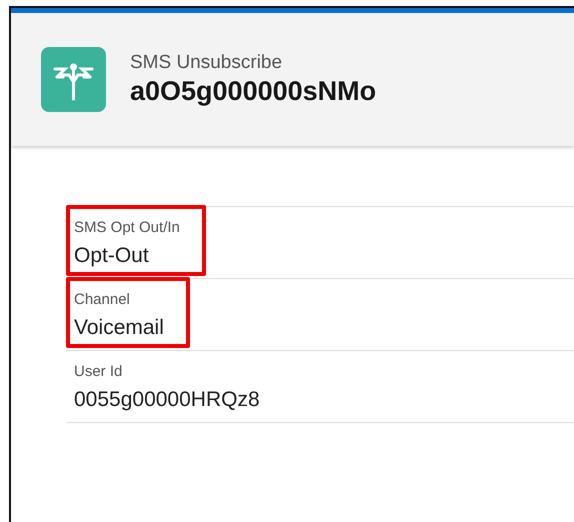  What do you see at coordinates (167, 400) in the screenshot?
I see `field-value: 0055g00000HRQz8` at bounding box center [167, 400].